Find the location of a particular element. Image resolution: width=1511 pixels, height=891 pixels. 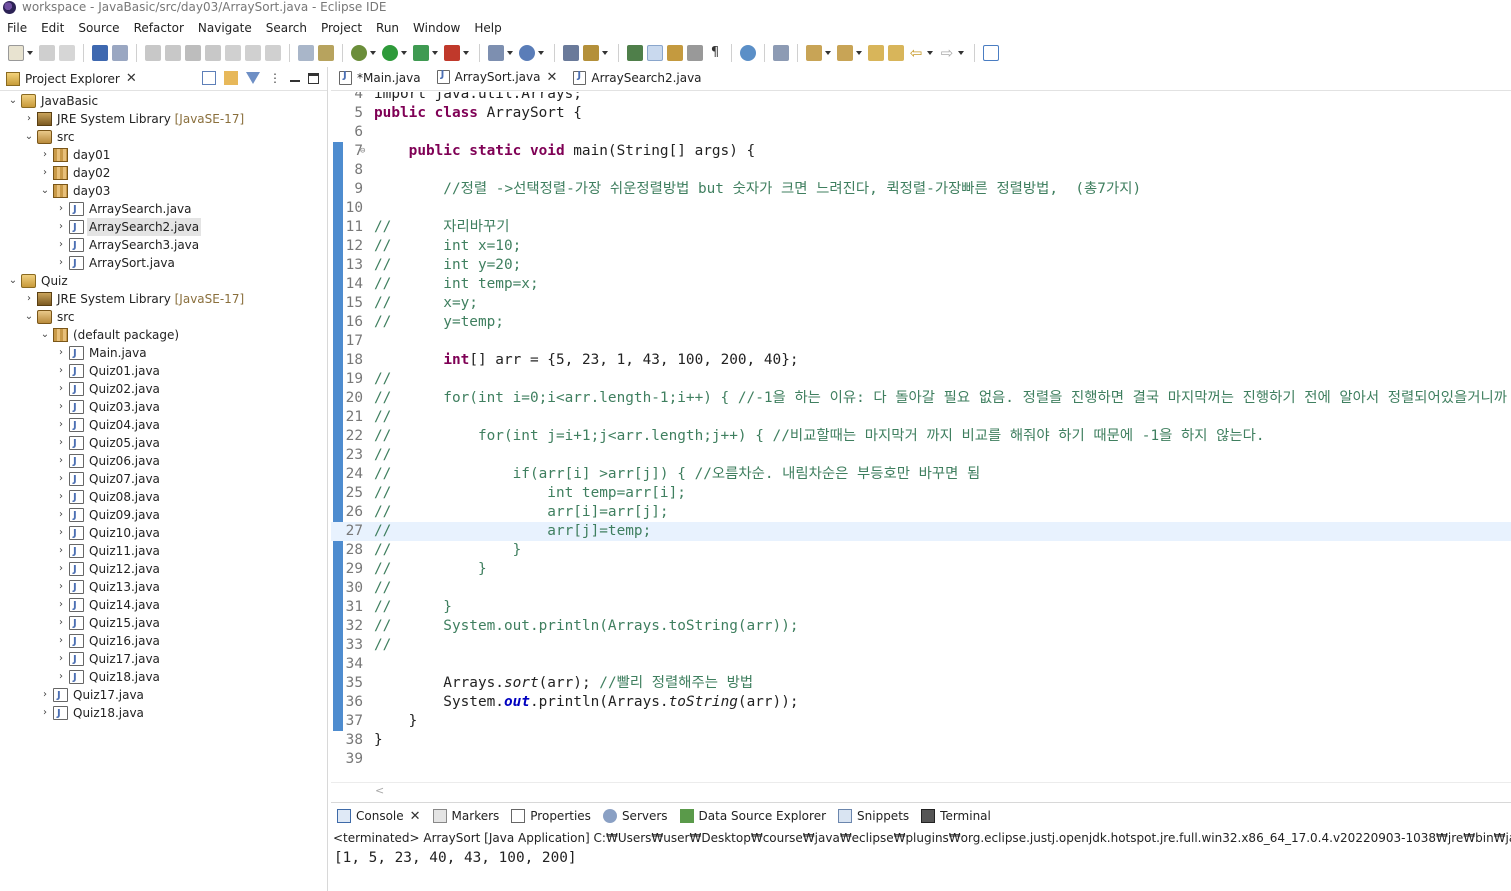

tree-item: › Quiz09.java is located at coordinates (163, 515).